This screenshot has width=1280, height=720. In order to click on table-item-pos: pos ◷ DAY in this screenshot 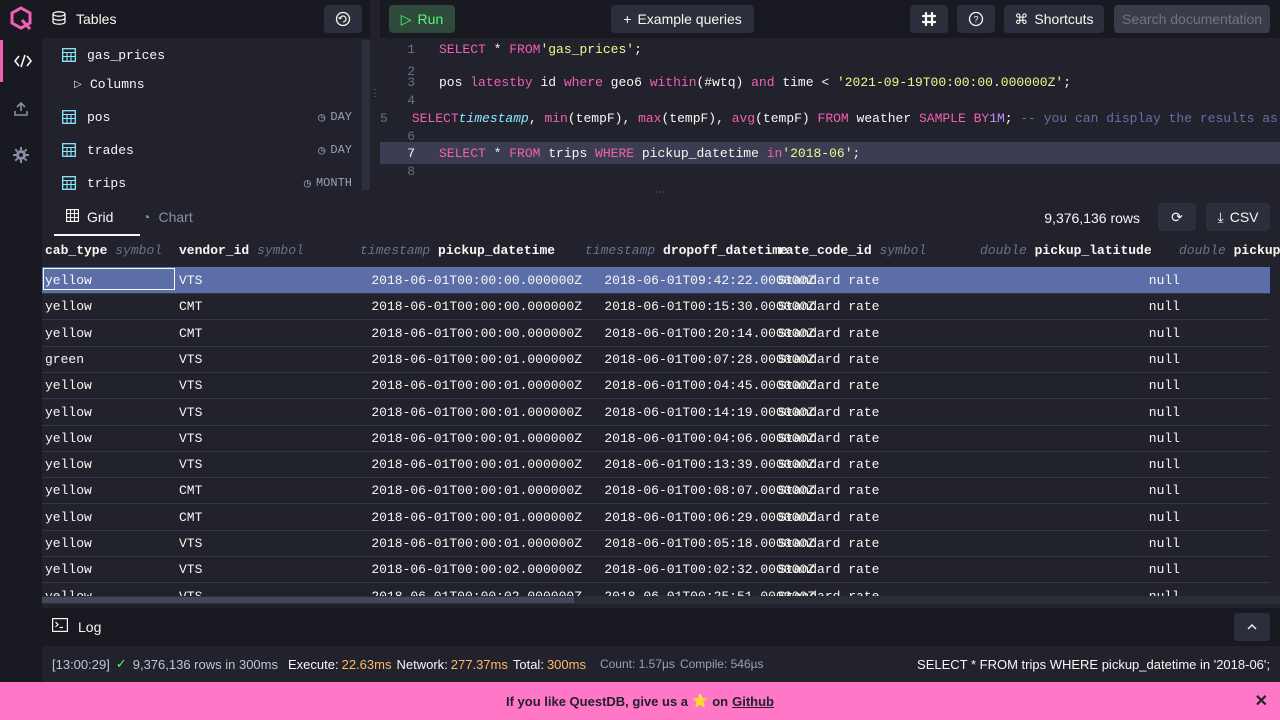, I will do `click(202, 117)`.